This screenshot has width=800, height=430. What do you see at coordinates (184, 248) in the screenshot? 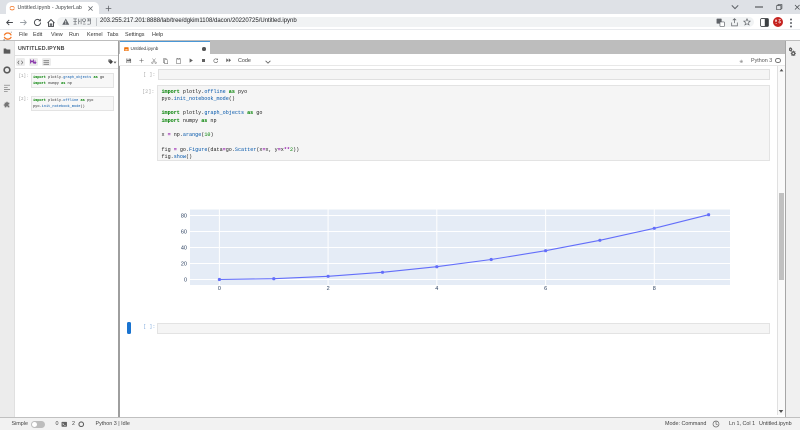
I see `svg-text: 40` at bounding box center [184, 248].